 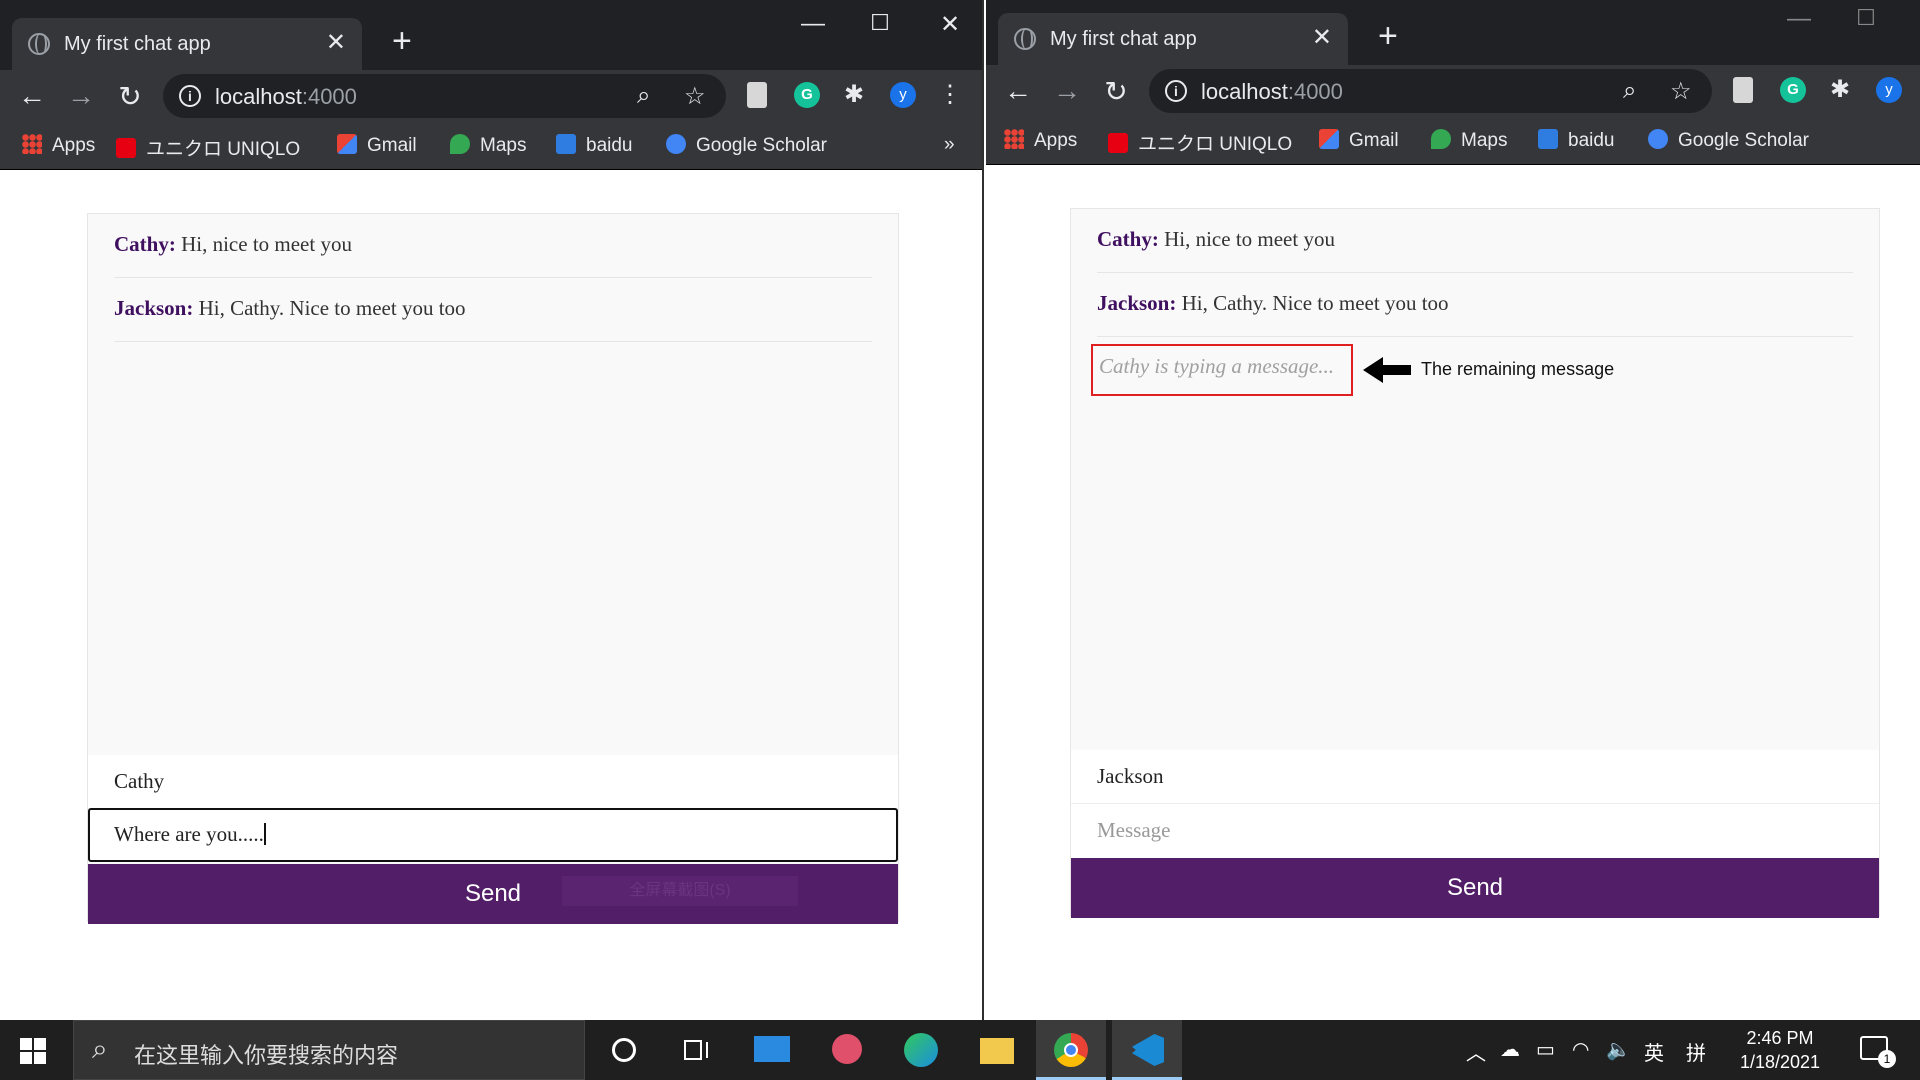 What do you see at coordinates (1475, 241) in the screenshot?
I see `chat-message: Cathy: Hi, nice to meet you` at bounding box center [1475, 241].